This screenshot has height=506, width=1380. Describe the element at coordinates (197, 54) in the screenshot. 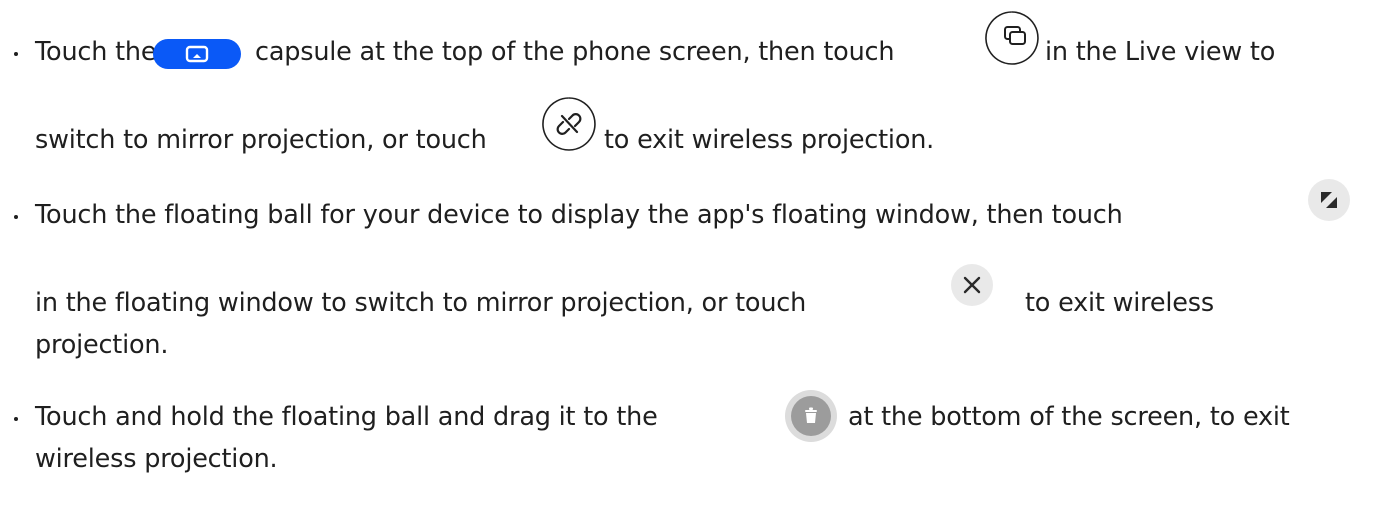

I see `projection-capsule-icon` at that location.